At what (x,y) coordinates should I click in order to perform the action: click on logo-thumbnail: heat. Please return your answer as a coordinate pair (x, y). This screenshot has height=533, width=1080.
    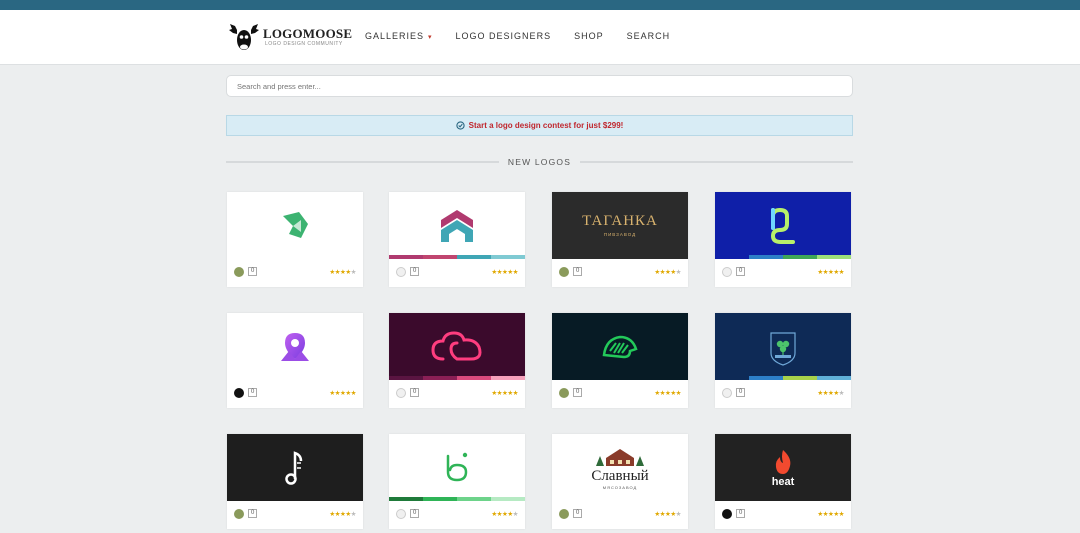
    Looking at the image, I should click on (783, 467).